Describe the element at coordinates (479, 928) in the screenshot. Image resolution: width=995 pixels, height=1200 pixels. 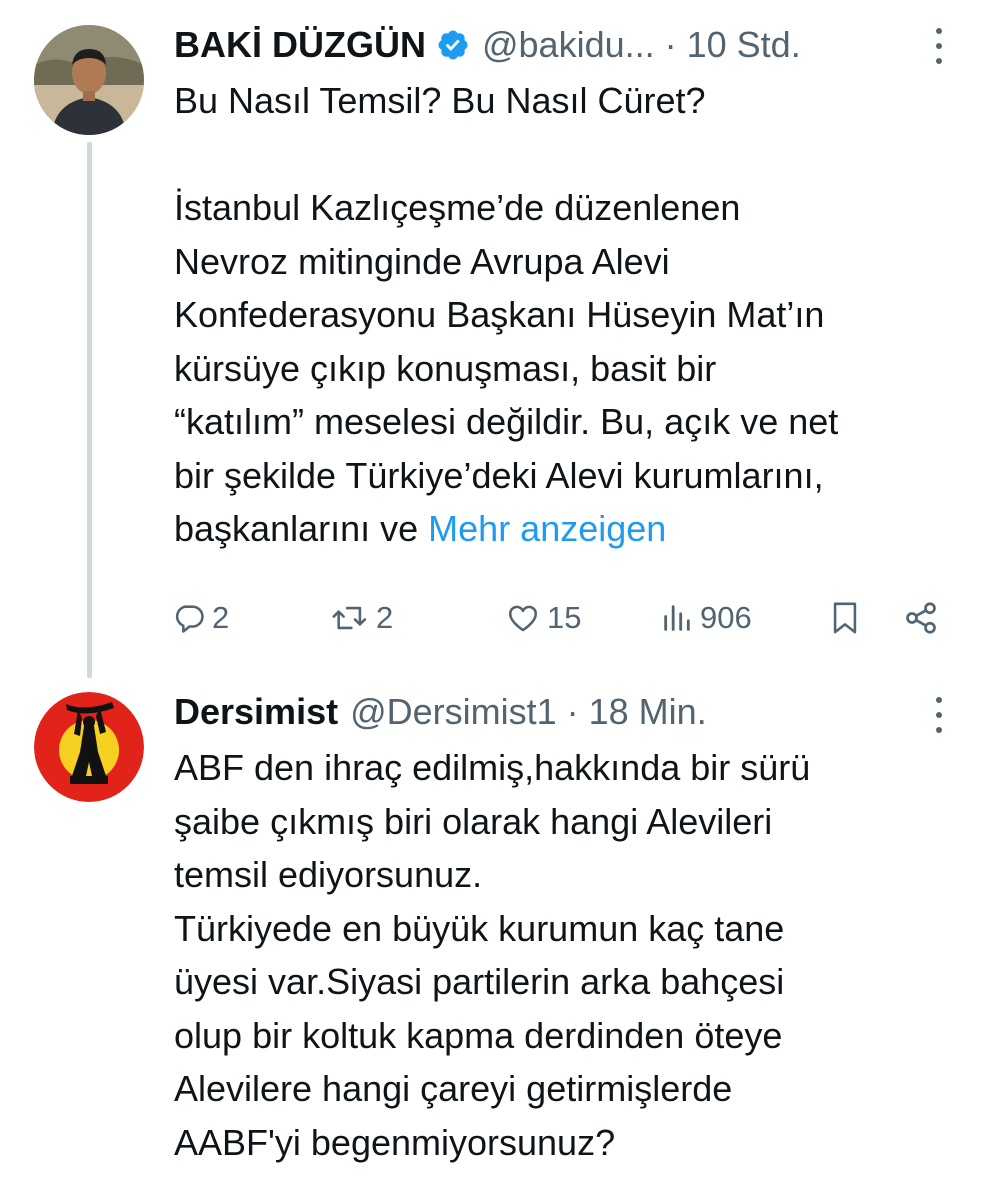
I see `text-line: Türkiyede en büyük kurumun kaç tane` at that location.